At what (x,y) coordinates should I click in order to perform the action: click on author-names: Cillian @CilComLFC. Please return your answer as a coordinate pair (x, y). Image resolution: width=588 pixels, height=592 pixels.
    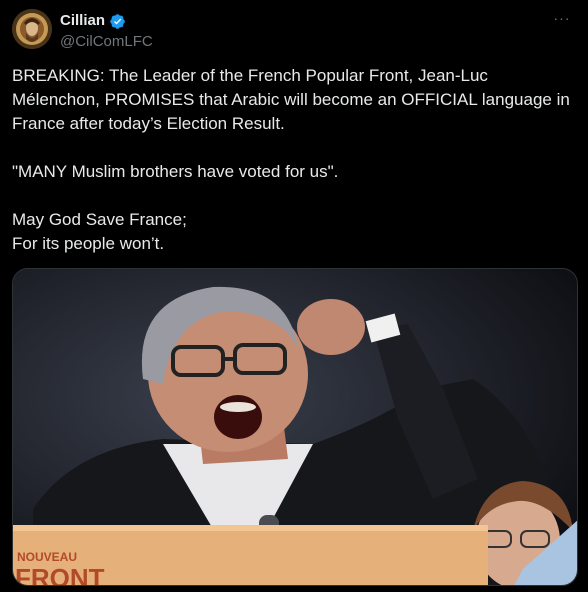
    Looking at the image, I should click on (106, 31).